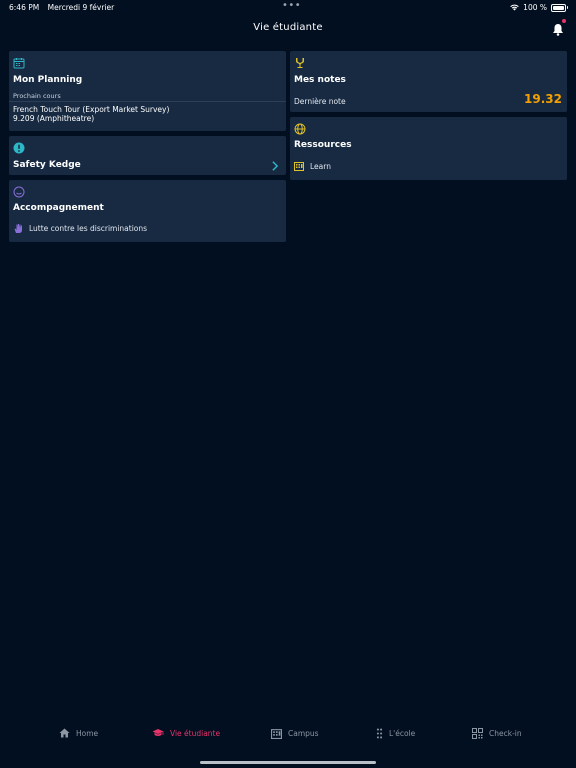 This screenshot has width=576, height=768. What do you see at coordinates (195, 733) in the screenshot?
I see `tab-vie-etudiante-label: Vie étudiante` at bounding box center [195, 733].